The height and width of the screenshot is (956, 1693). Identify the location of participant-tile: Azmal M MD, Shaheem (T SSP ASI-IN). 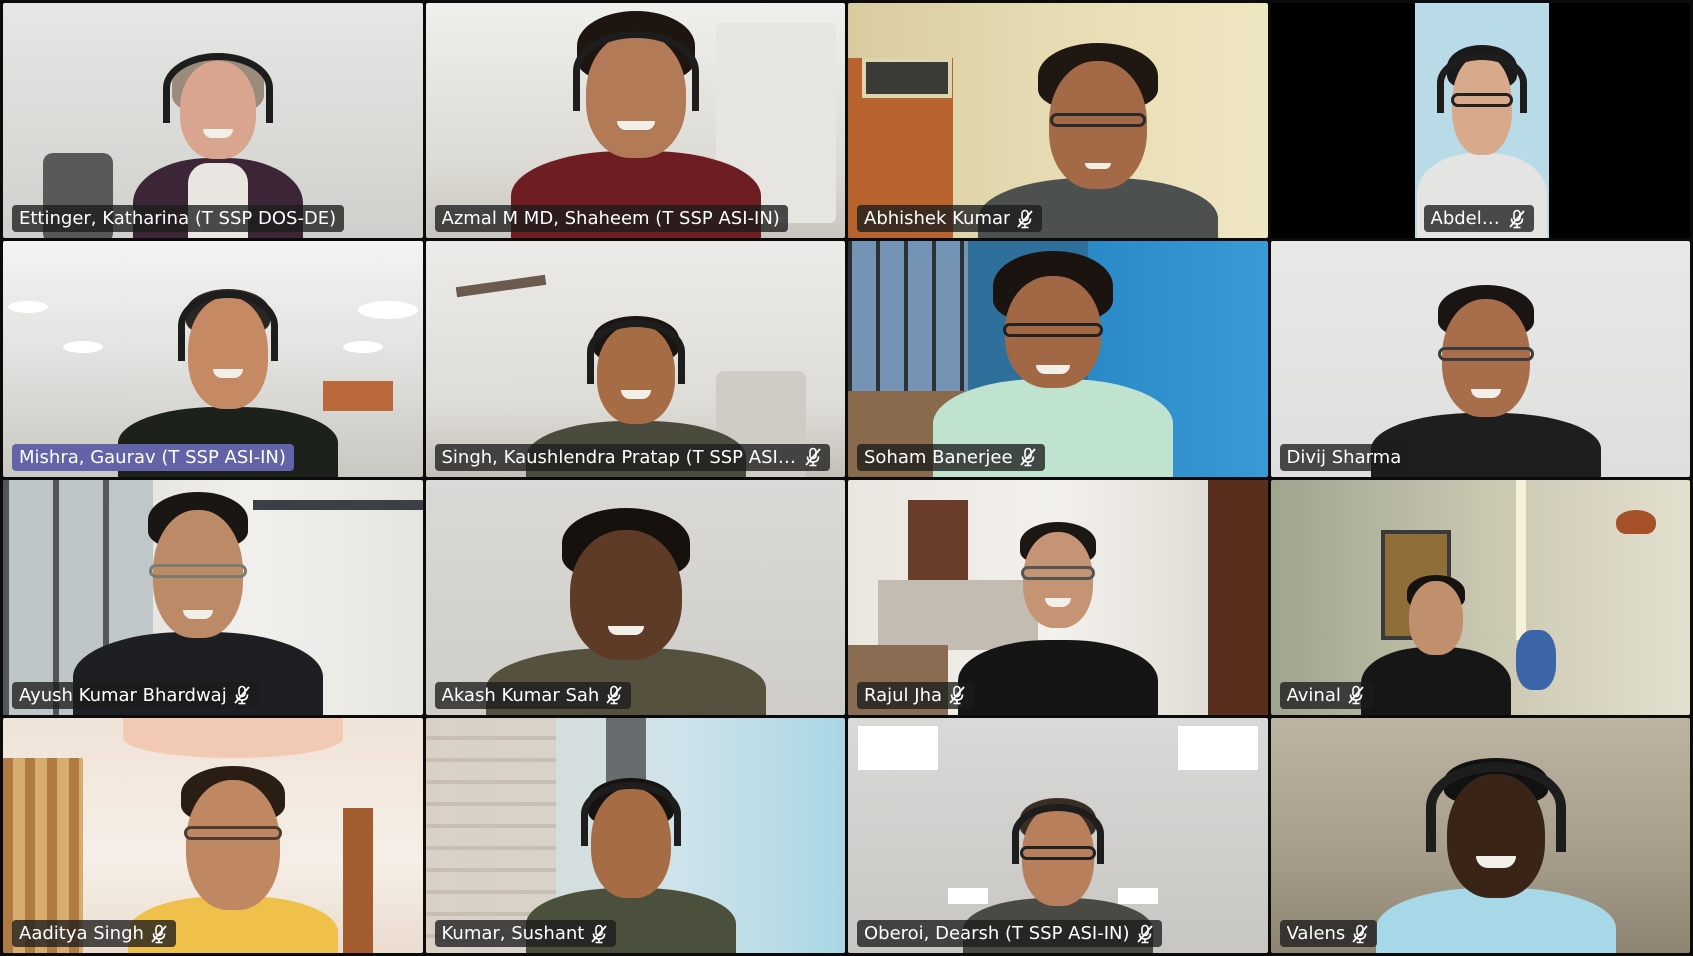
(635, 121).